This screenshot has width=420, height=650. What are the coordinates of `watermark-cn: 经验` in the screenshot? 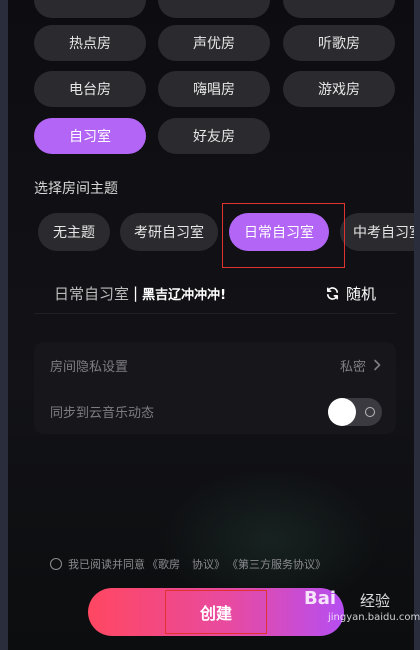 It's located at (375, 601).